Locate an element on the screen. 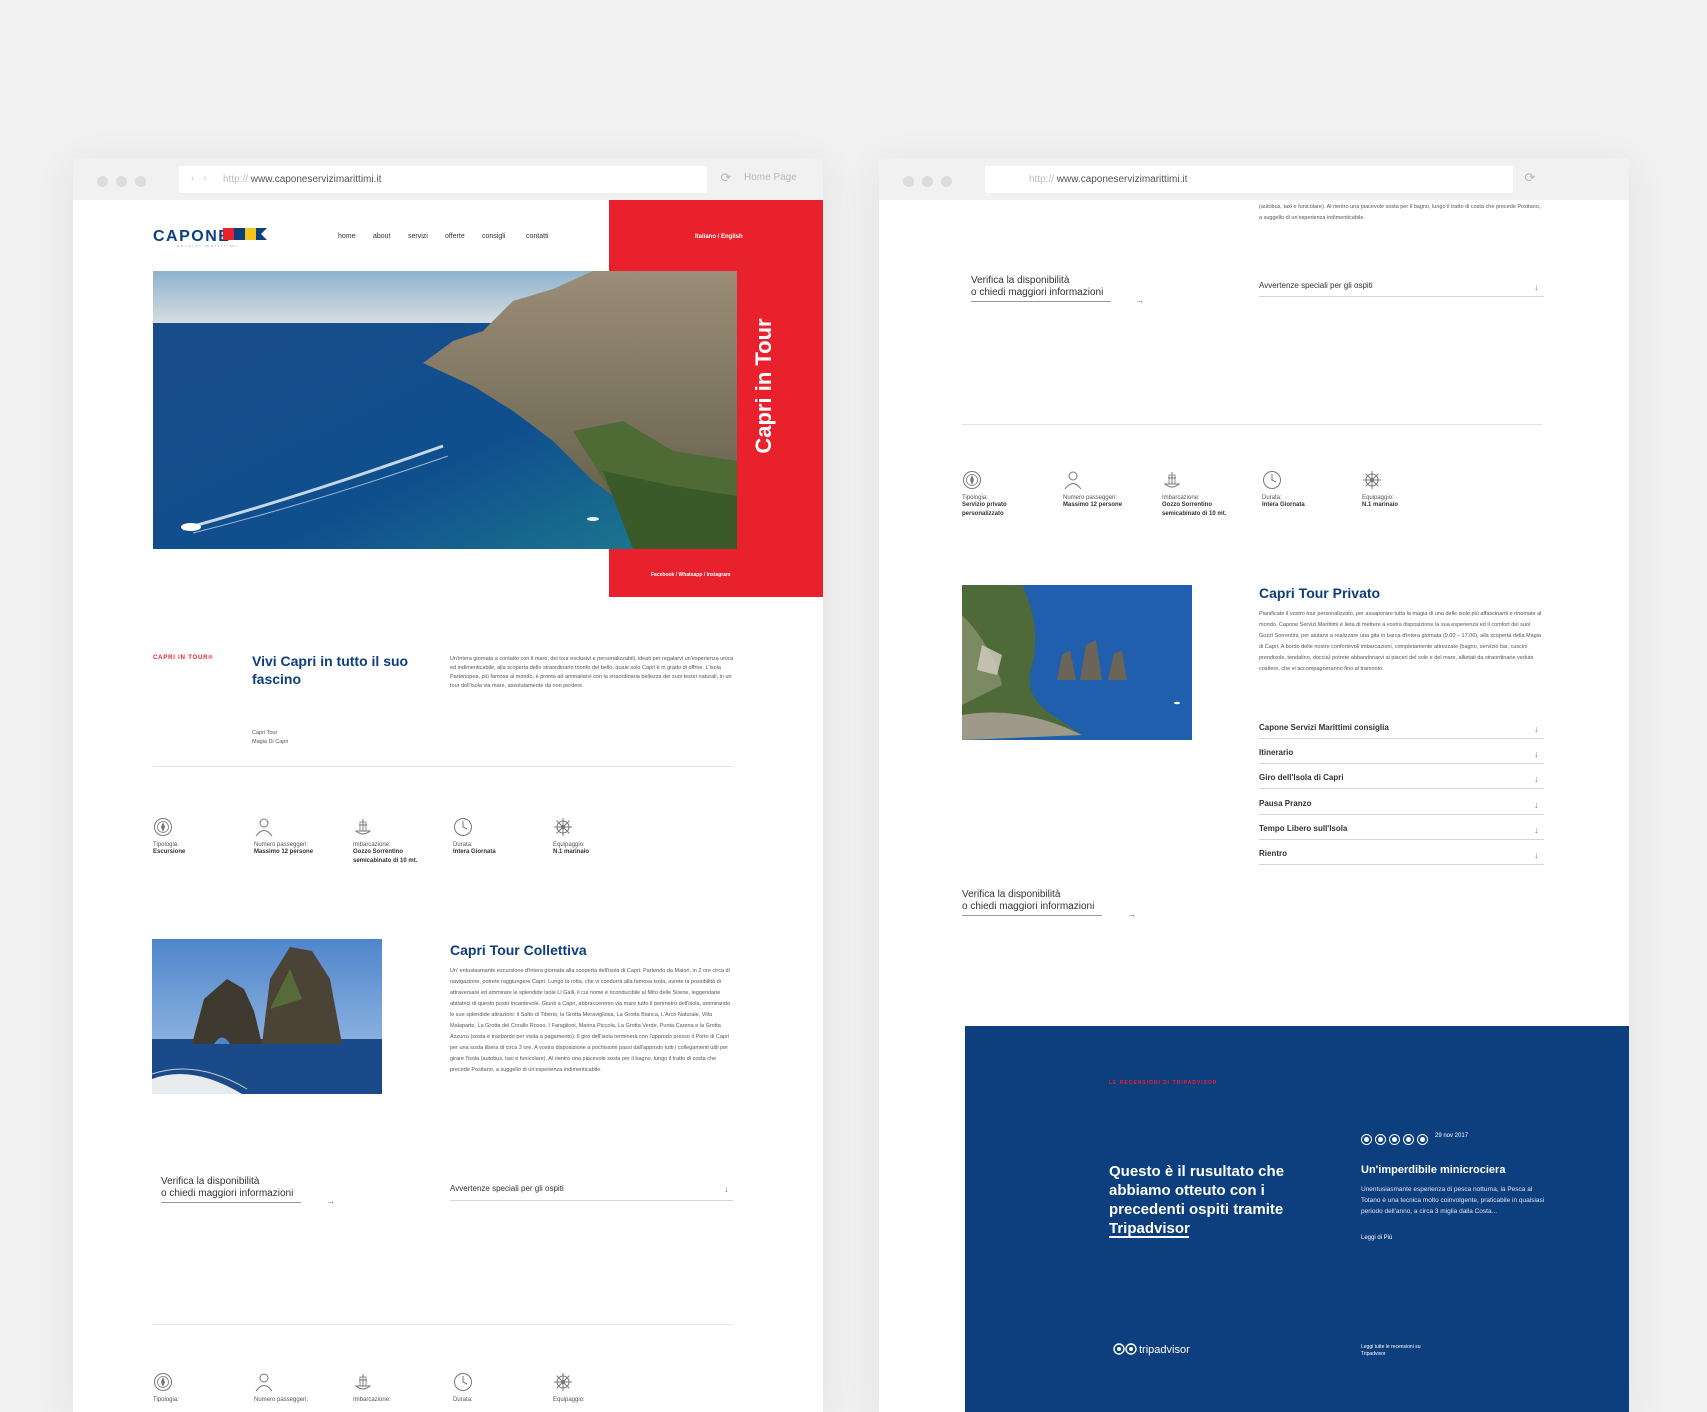  accordion-item-itinerario: Itinerario is located at coordinates (1276, 752).